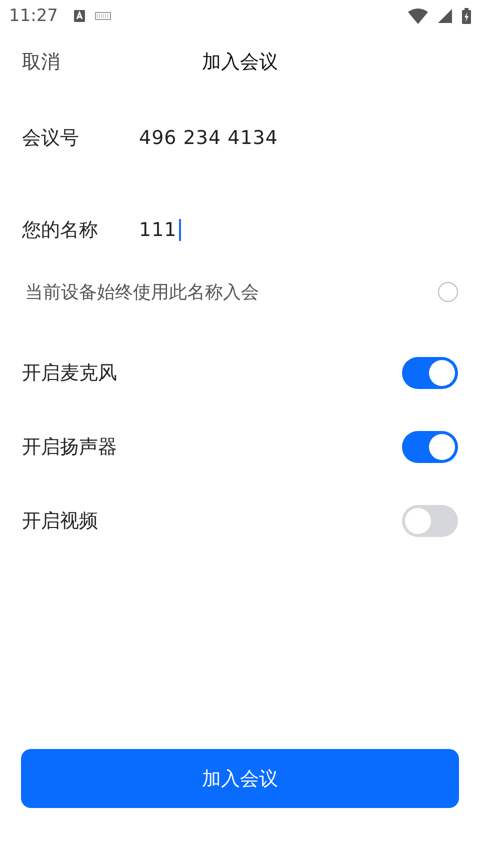 This screenshot has width=480, height=853. What do you see at coordinates (445, 16) in the screenshot?
I see `signal-icon` at bounding box center [445, 16].